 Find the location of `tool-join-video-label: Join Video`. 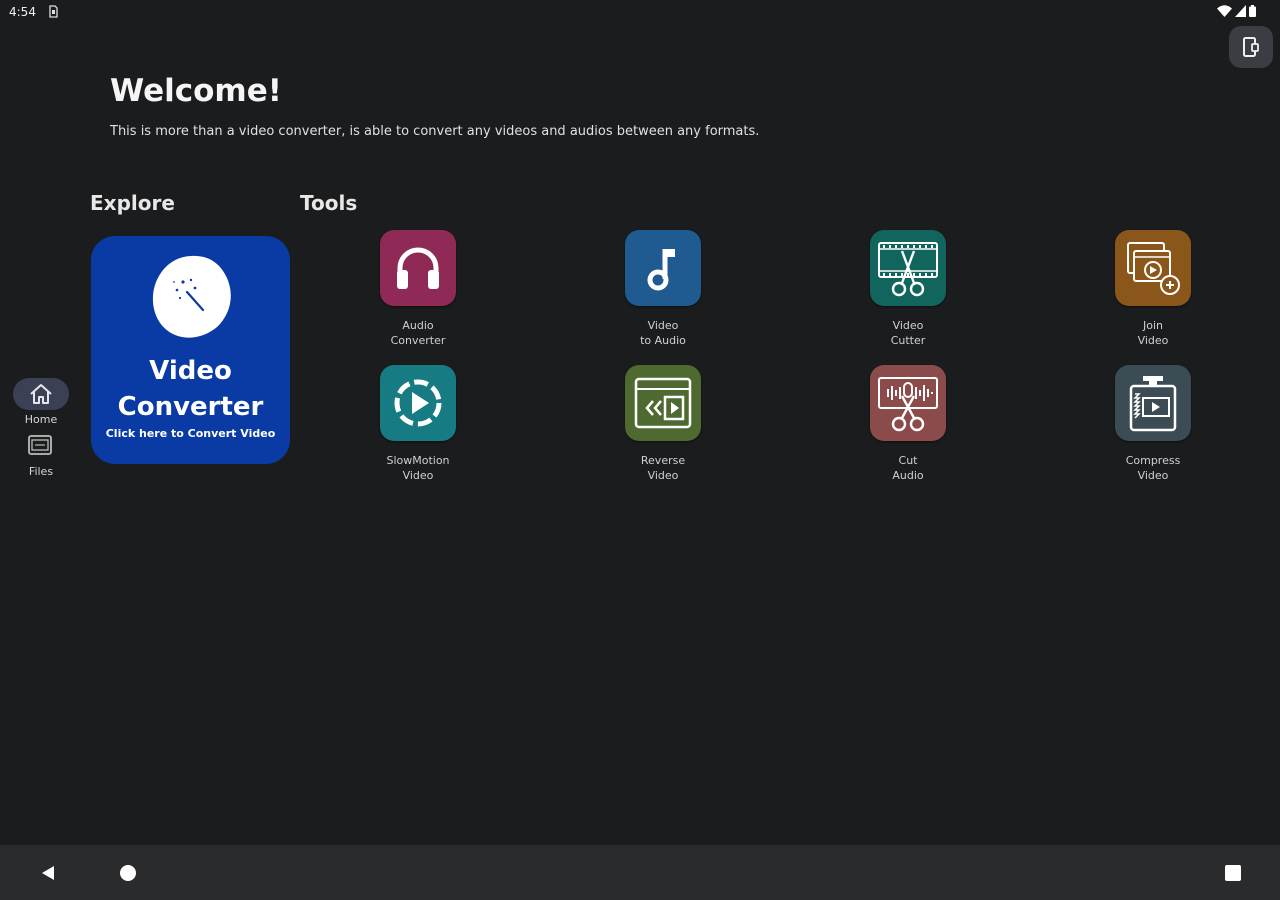

tool-join-video-label: Join Video is located at coordinates (1153, 333).